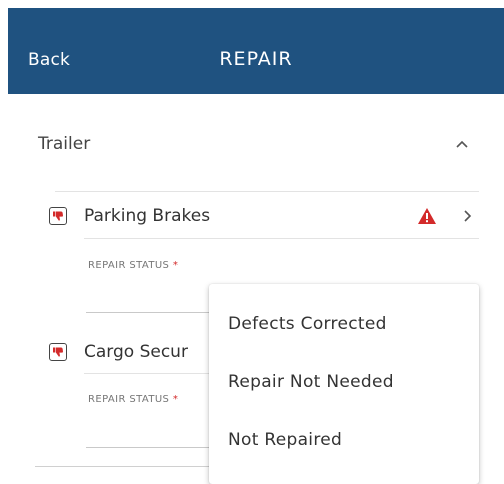 This screenshot has width=504, height=484. I want to click on chevron-right-icon, so click(467, 217).